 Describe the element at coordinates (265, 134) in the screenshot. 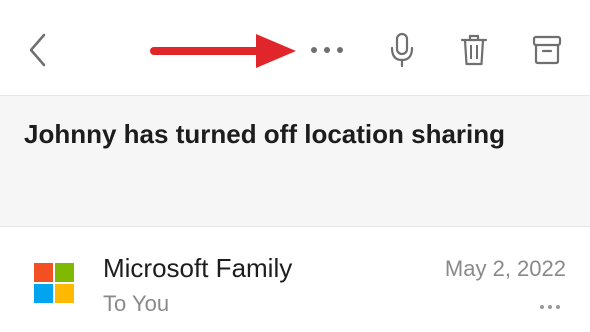

I see `email-subject: Johnny has turned off location sharing` at that location.